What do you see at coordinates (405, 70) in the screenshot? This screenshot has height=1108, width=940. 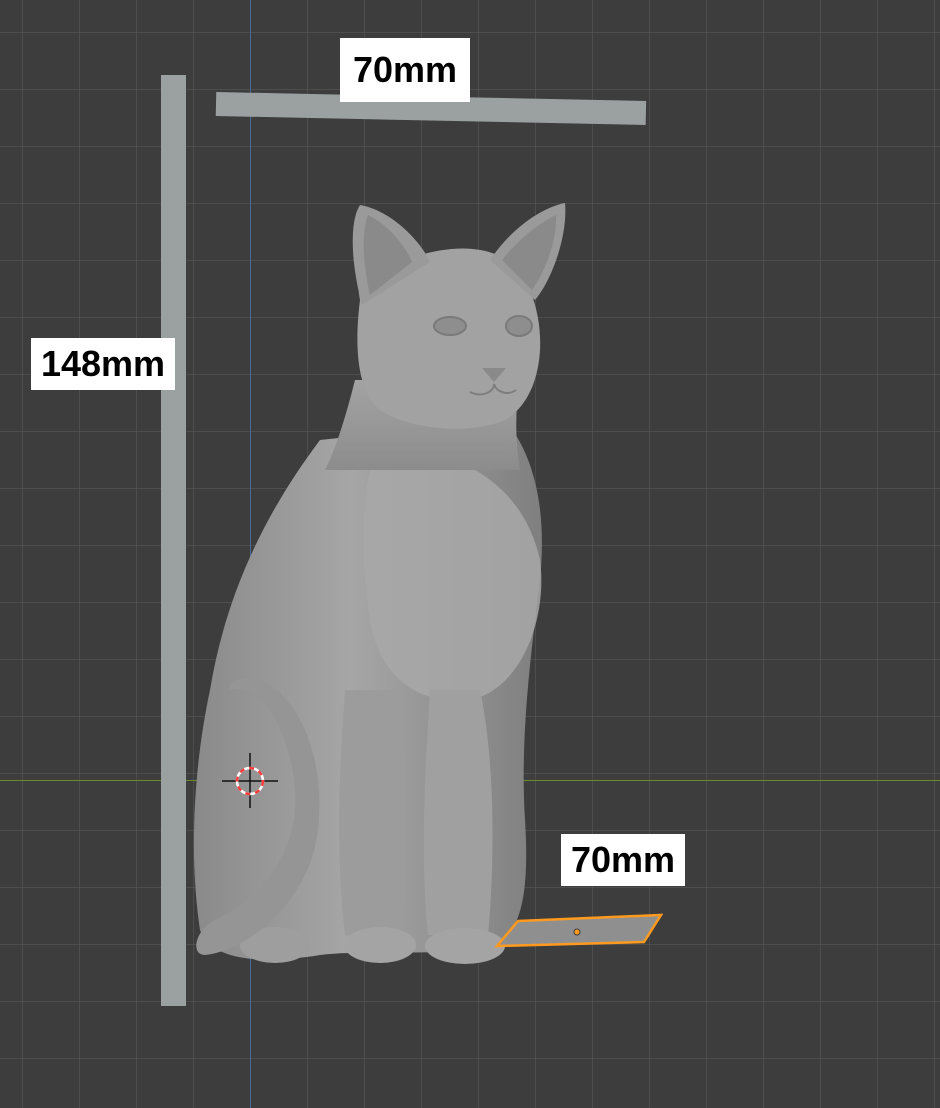 I see `top-width-label: 70mm` at bounding box center [405, 70].